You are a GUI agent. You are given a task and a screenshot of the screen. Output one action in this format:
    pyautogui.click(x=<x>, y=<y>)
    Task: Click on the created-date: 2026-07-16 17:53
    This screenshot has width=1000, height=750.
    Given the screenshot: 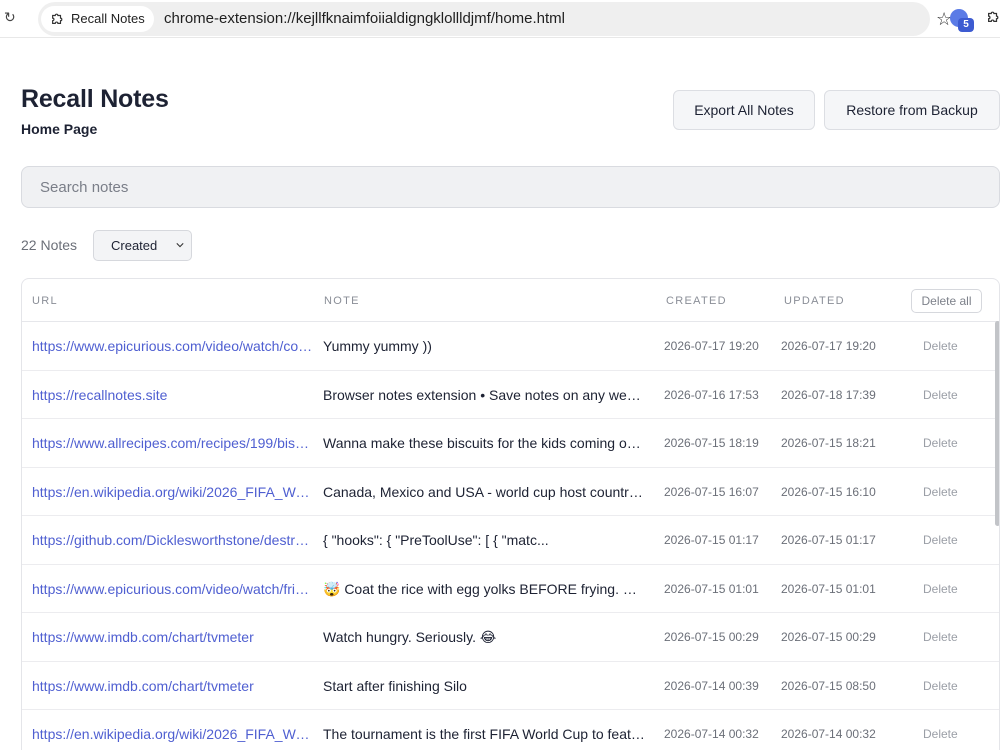 What is the action you would take?
    pyautogui.click(x=711, y=394)
    